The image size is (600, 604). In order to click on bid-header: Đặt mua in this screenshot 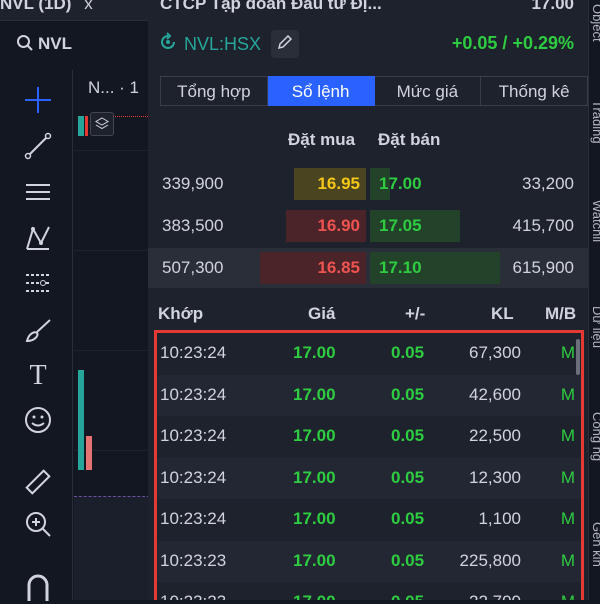, I will do `click(322, 139)`.